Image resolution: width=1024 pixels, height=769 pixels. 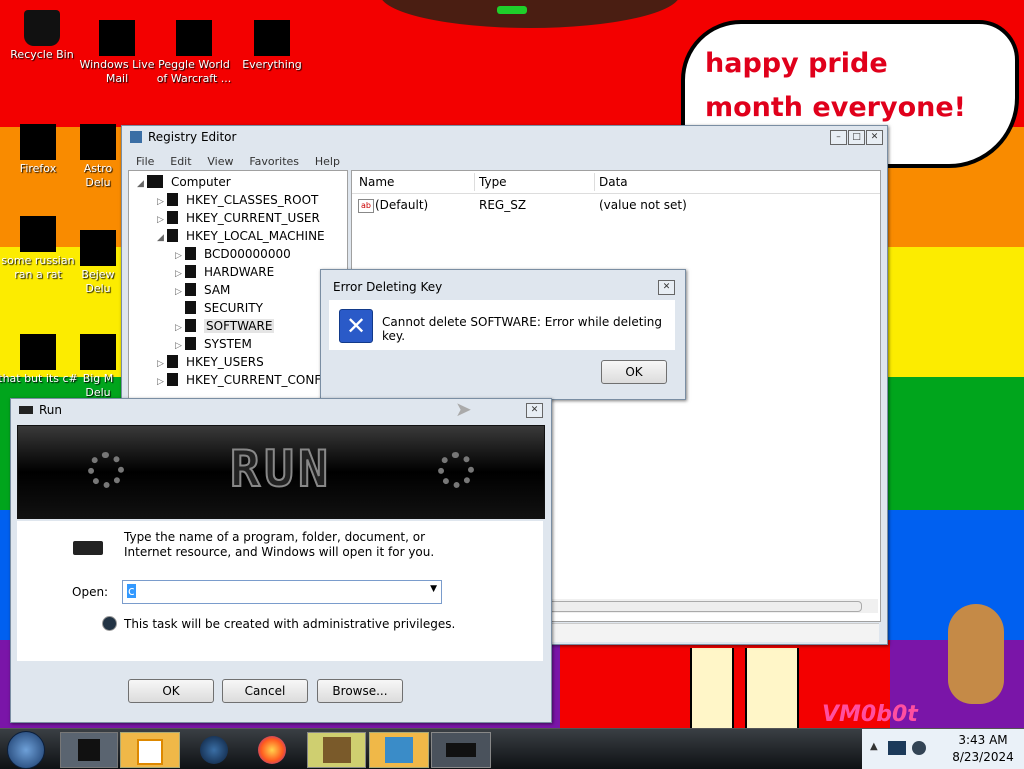 I want to click on tree-item-hku: ▷ HKEY_USERS, so click(x=242, y=362).